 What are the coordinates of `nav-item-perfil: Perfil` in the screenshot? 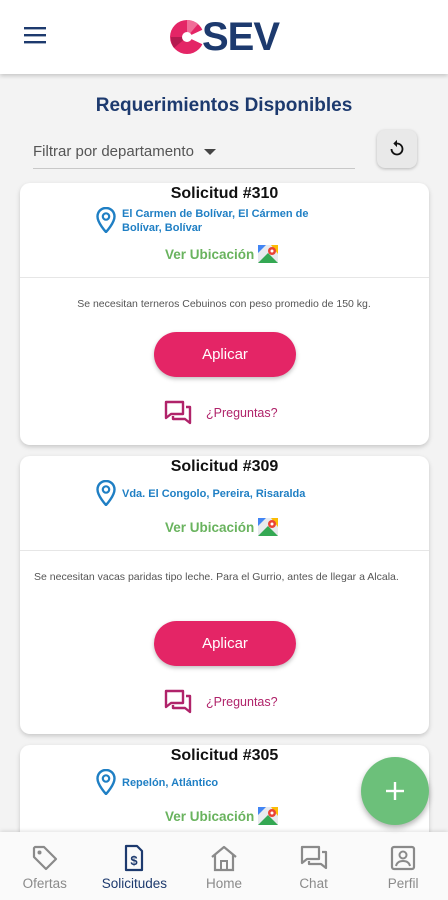 It's located at (403, 866).